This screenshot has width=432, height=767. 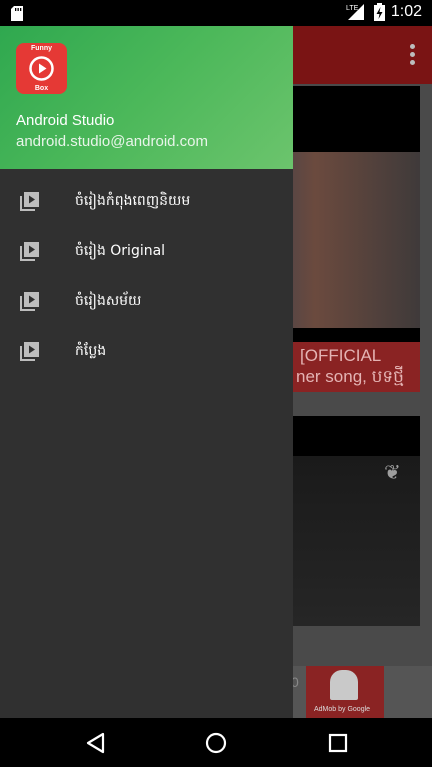 I want to click on status-bar: LTE 1:02, so click(x=216, y=13).